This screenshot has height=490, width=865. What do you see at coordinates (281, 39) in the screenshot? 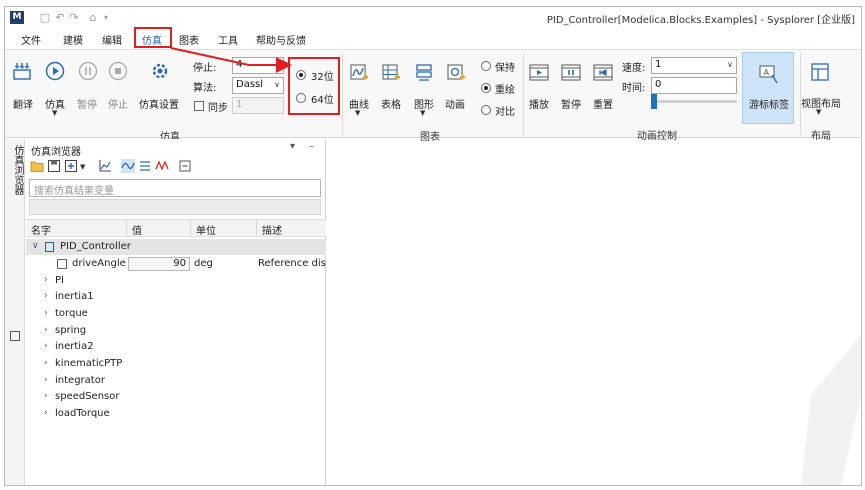
I see `menu-help: 帮助与反馈` at bounding box center [281, 39].